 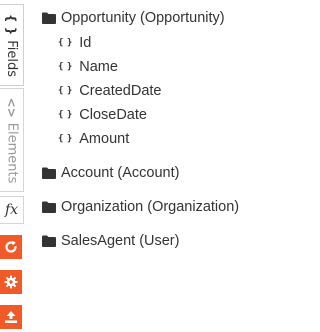 I want to click on tree-node-label: Account (Account), so click(x=120, y=173).